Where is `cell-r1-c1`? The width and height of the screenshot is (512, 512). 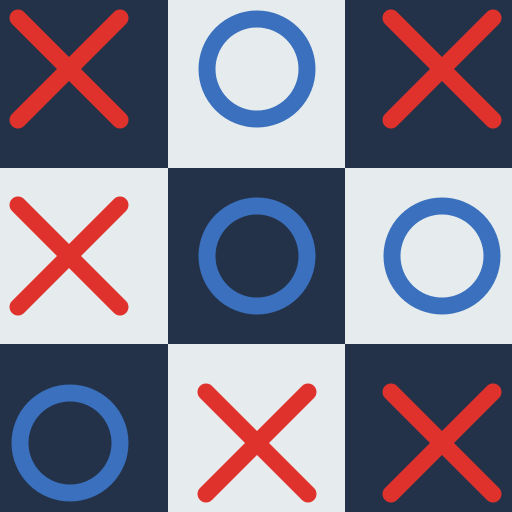
cell-r1-c1 is located at coordinates (256, 256).